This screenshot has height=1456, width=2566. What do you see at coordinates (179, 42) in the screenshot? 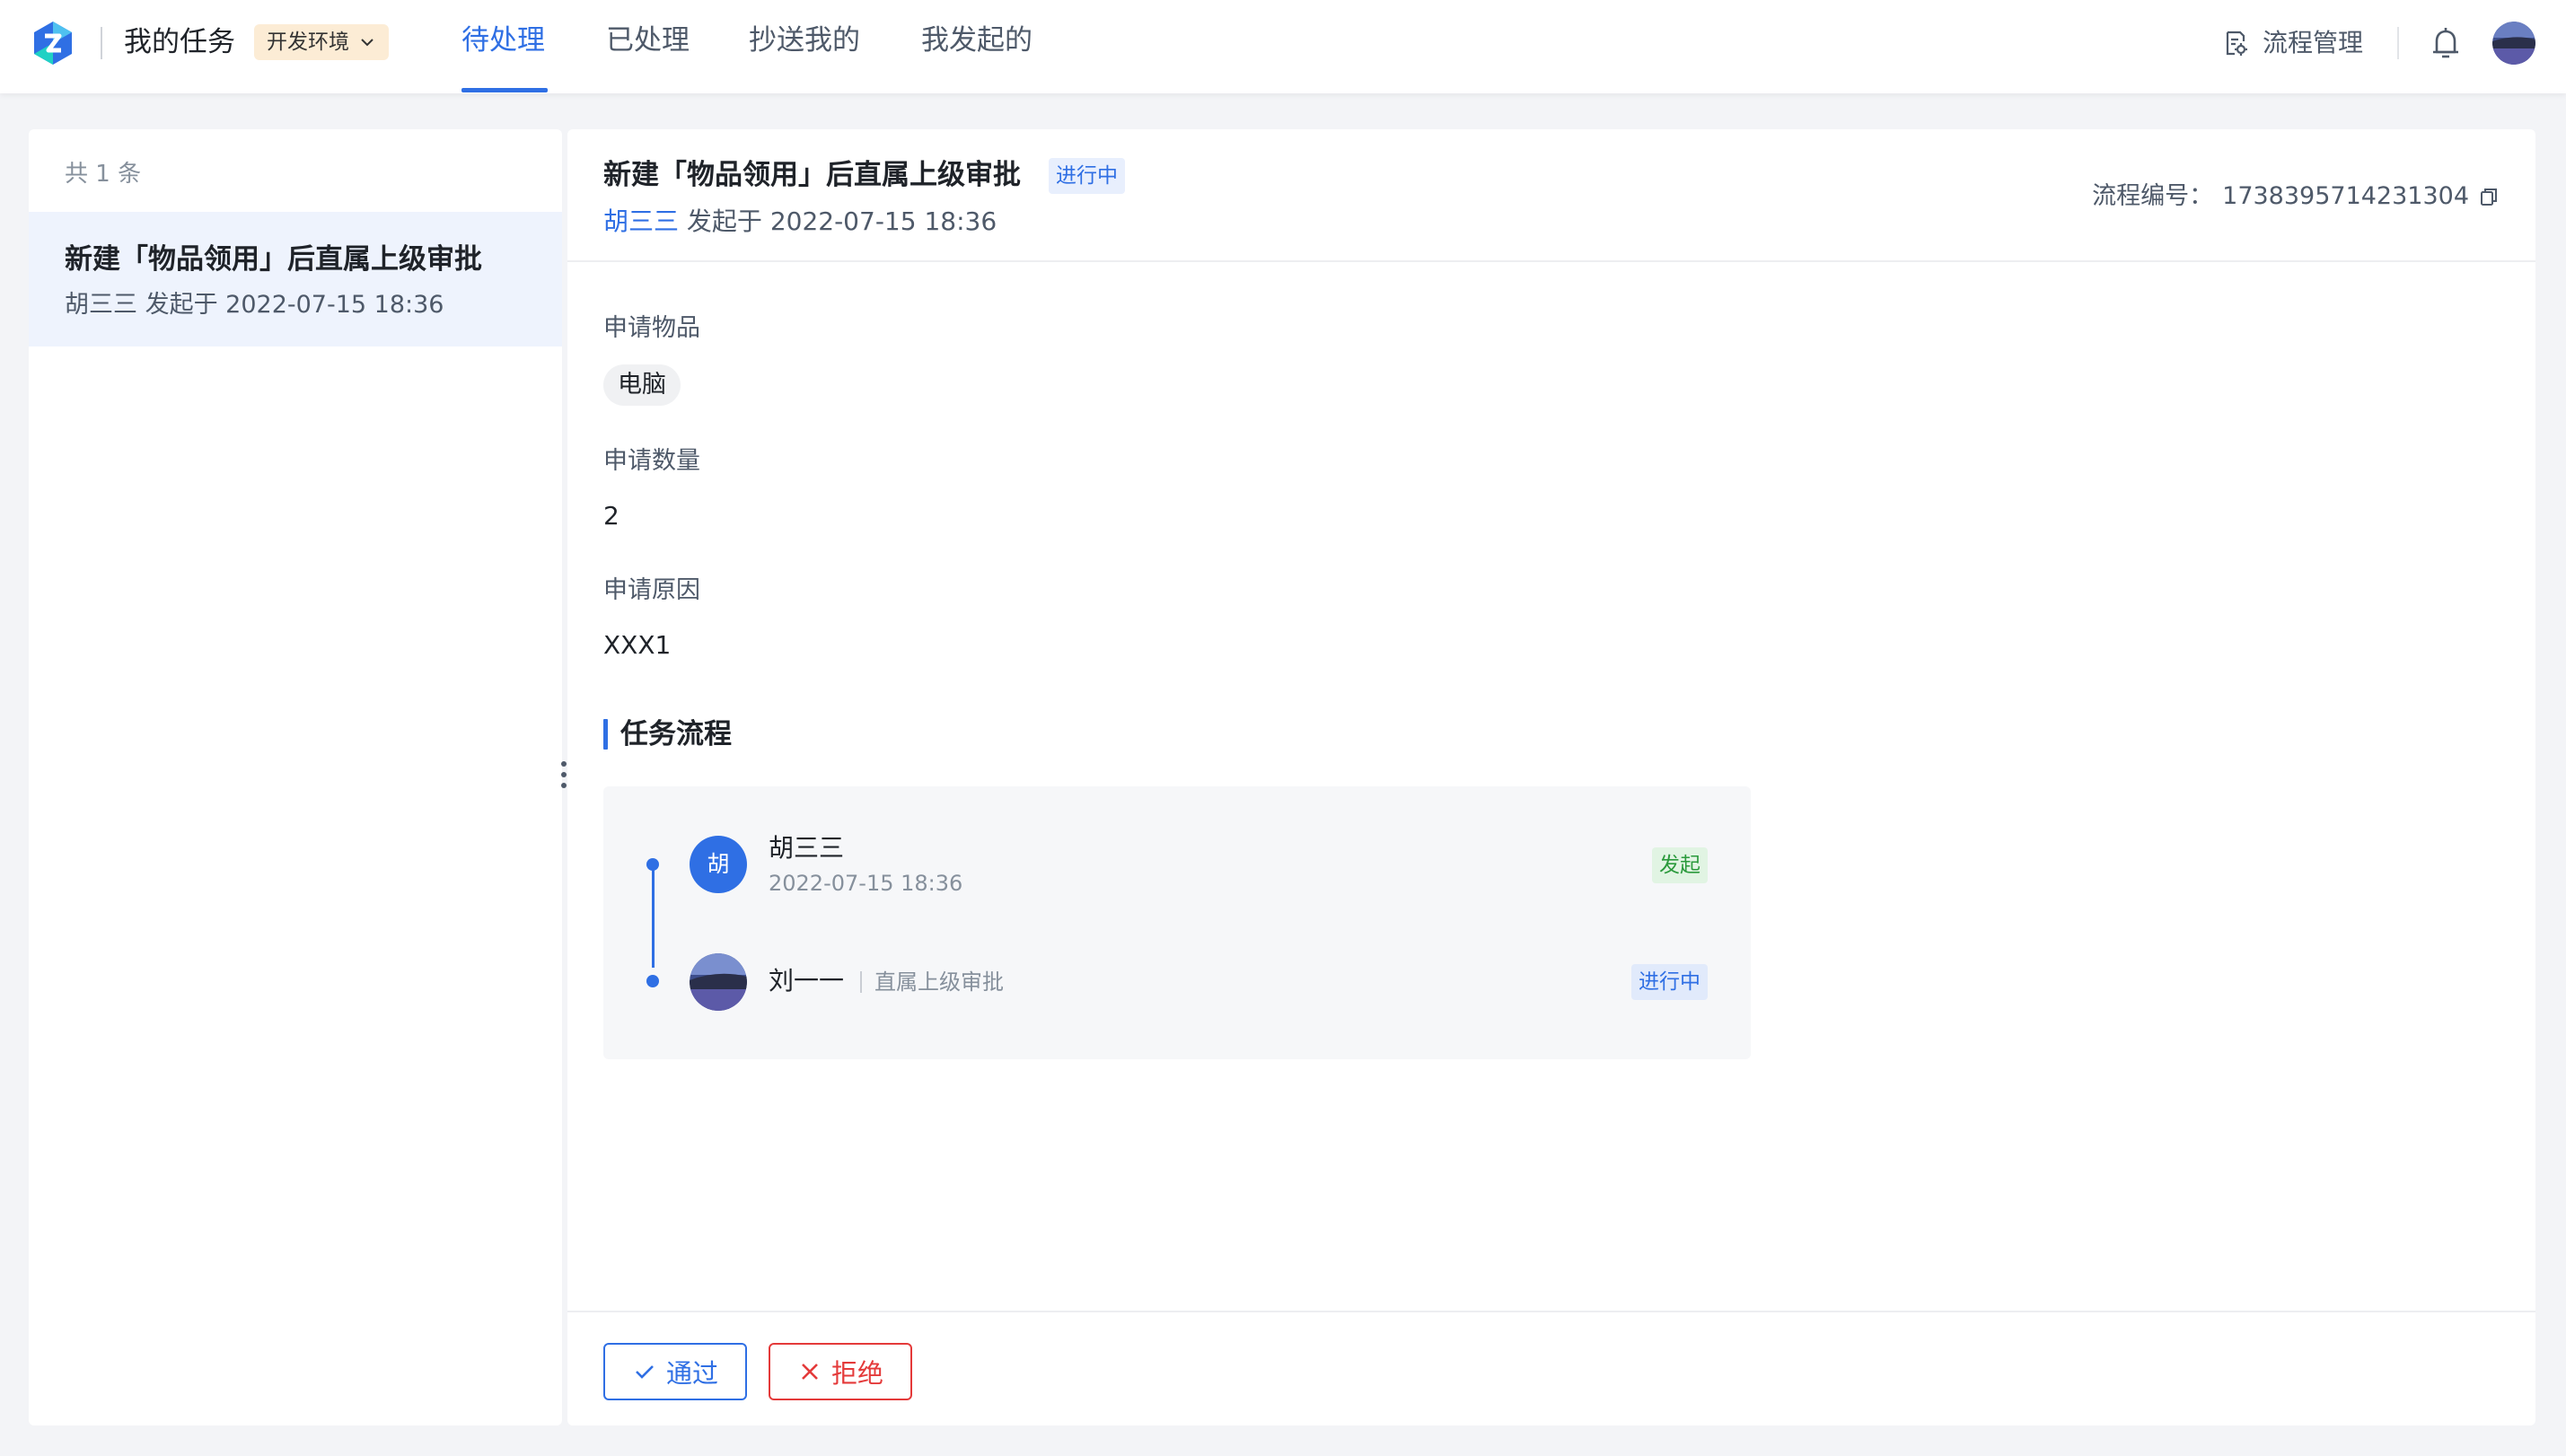
I see `app-title: 我的任务` at bounding box center [179, 42].